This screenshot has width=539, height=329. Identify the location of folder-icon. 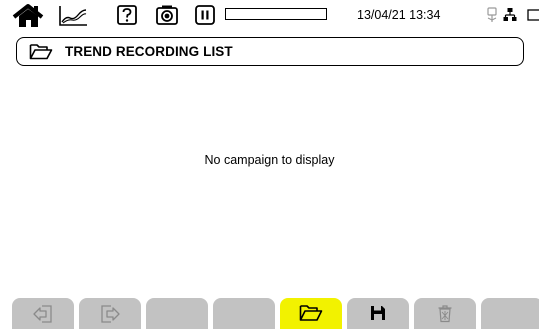
(41, 51).